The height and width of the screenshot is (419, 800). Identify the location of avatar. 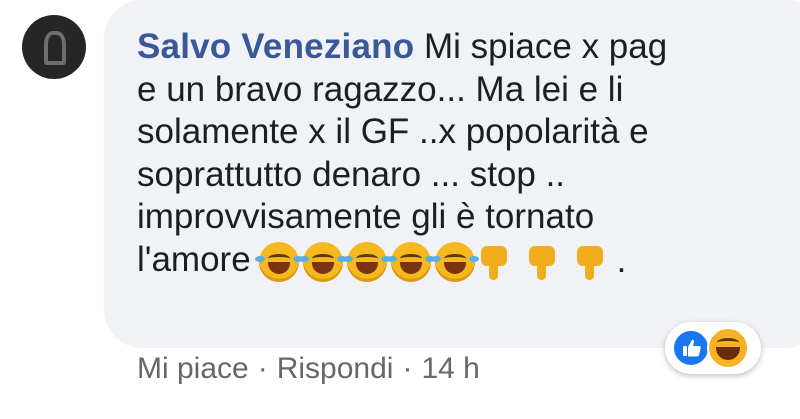
(54, 47).